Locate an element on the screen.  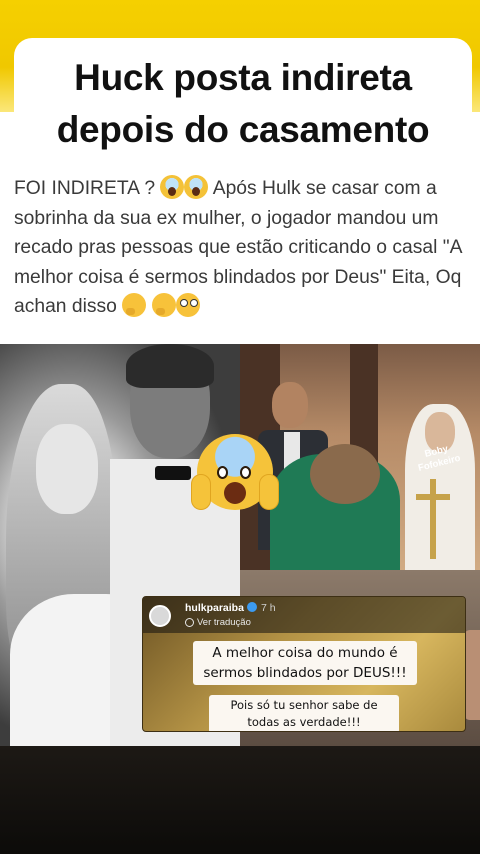
ceremony-photo: Boby Fofokeiro is located at coordinates (360, 457).